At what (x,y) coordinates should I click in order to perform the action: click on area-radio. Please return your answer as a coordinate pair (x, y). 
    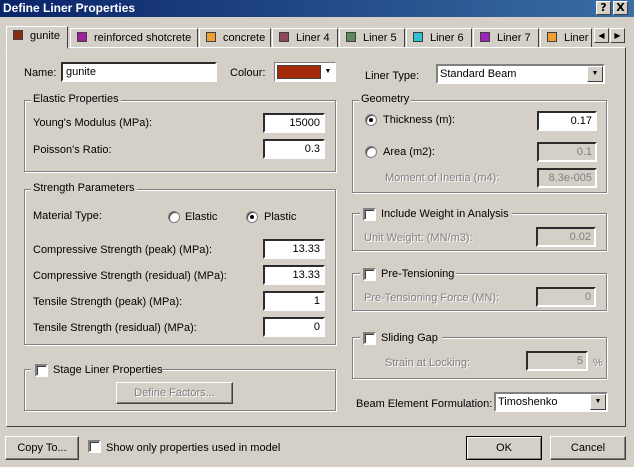
    Looking at the image, I should click on (371, 152).